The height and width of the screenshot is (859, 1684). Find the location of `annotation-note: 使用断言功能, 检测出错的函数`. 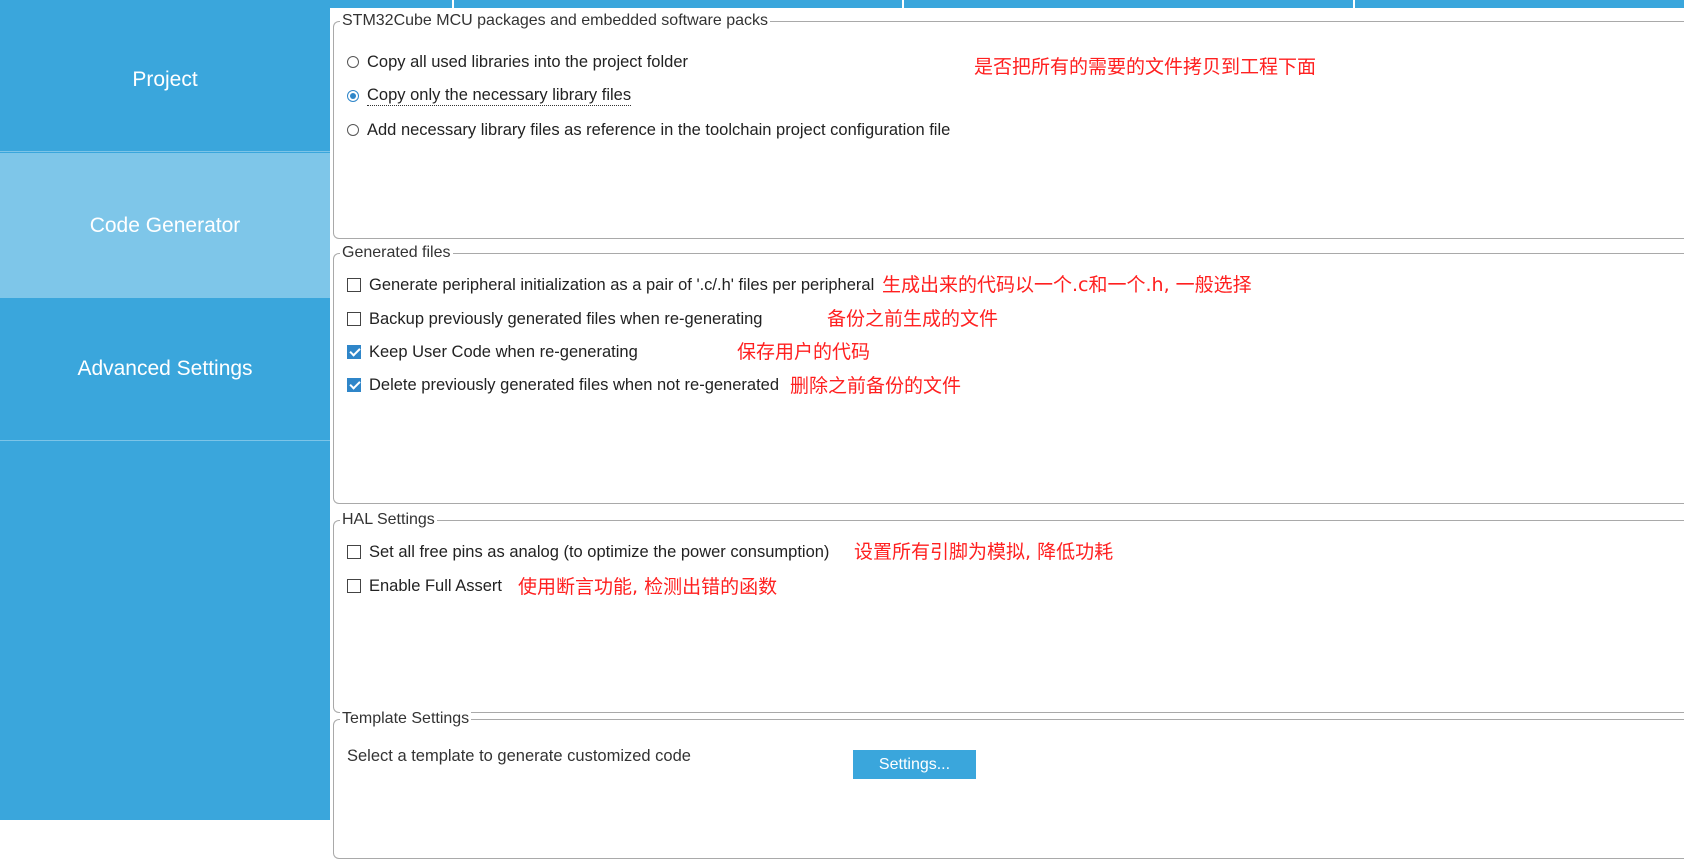

annotation-note: 使用断言功能, 检测出错的函数 is located at coordinates (648, 587).